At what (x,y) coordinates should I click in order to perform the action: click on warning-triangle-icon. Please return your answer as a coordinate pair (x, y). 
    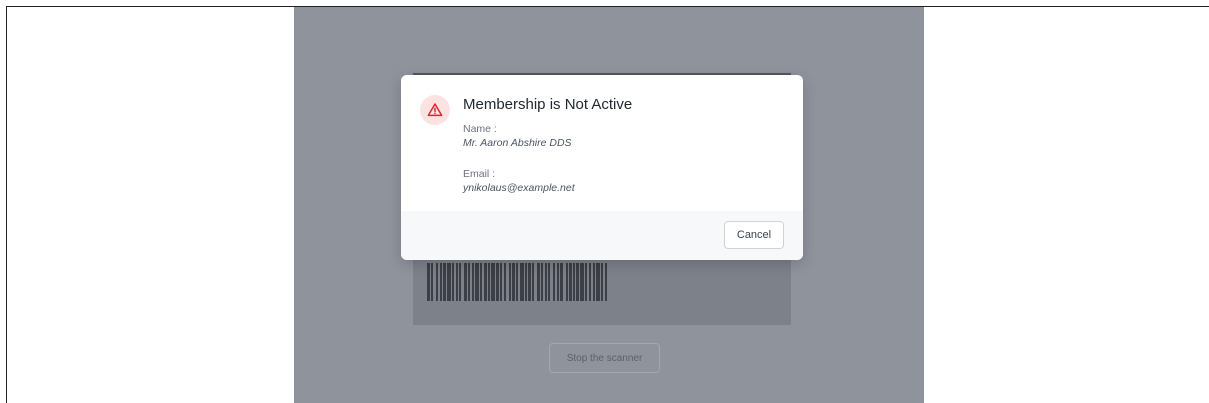
    Looking at the image, I should click on (435, 110).